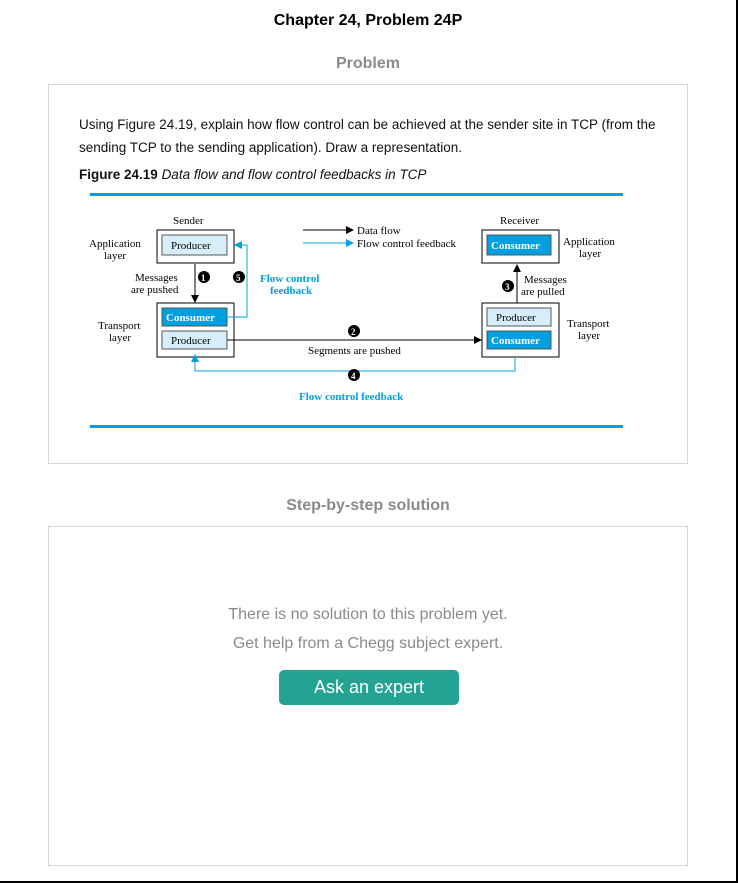 Image resolution: width=738 pixels, height=883 pixels. Describe the element at coordinates (543, 292) in the screenshot. I see `messages-pulled-label-2: are pulled` at that location.